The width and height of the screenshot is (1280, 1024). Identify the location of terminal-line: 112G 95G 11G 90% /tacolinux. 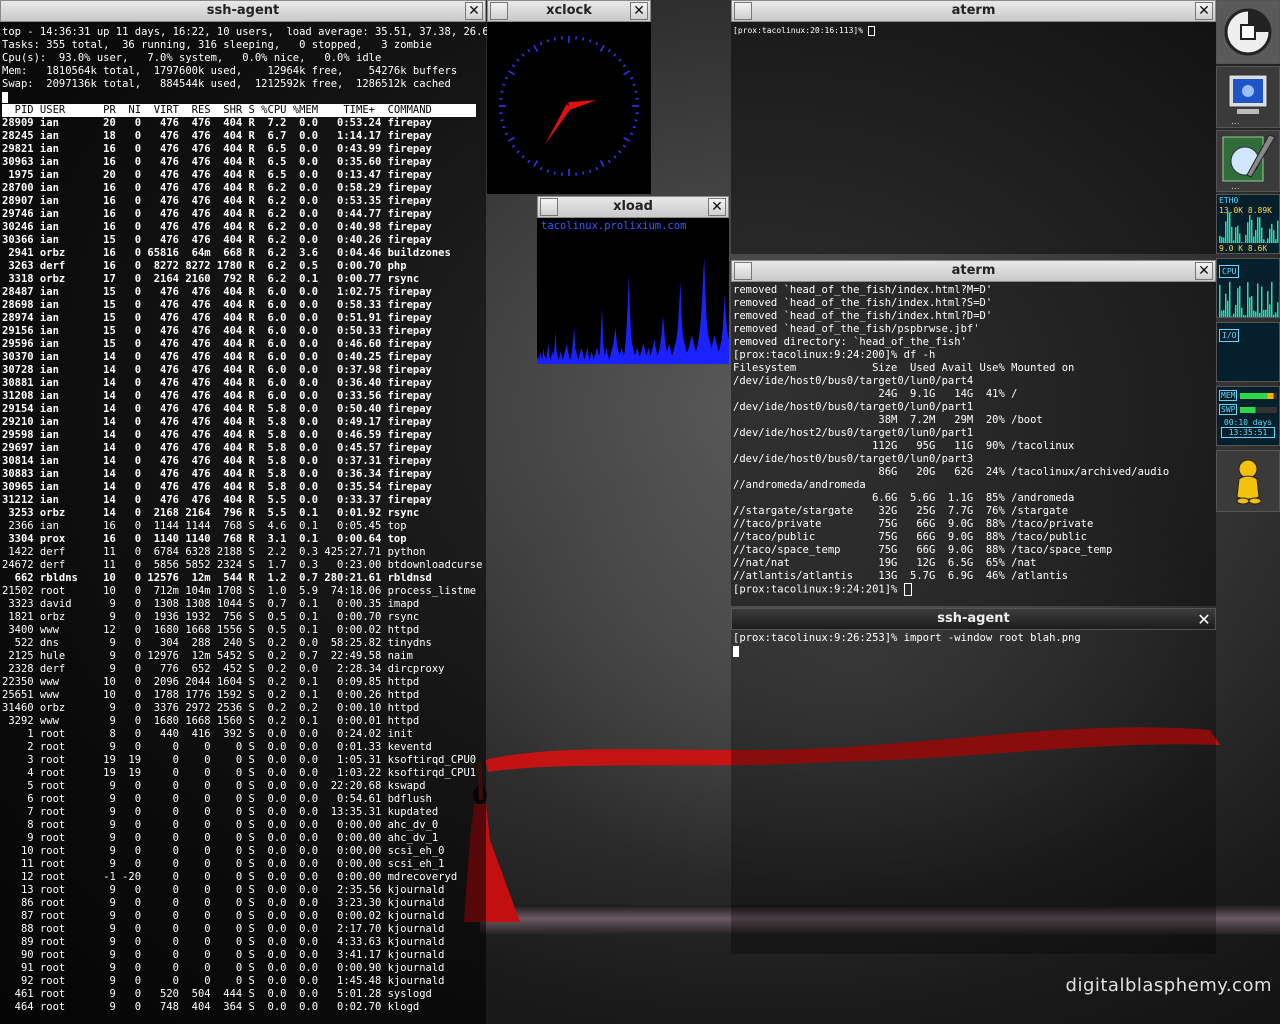
(904, 446).